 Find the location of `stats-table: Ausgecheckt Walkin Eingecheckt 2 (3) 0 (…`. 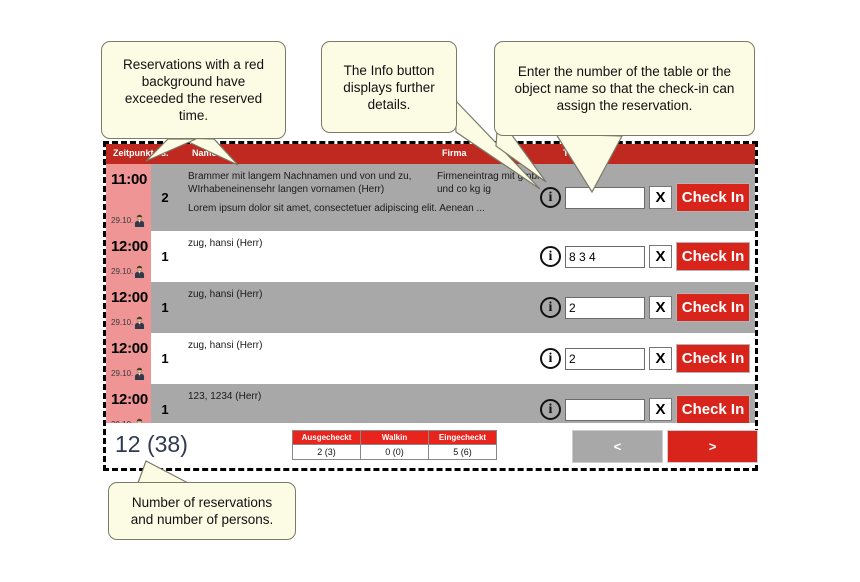

stats-table: Ausgecheckt Walkin Eingecheckt 2 (3) 0 (… is located at coordinates (394, 445).